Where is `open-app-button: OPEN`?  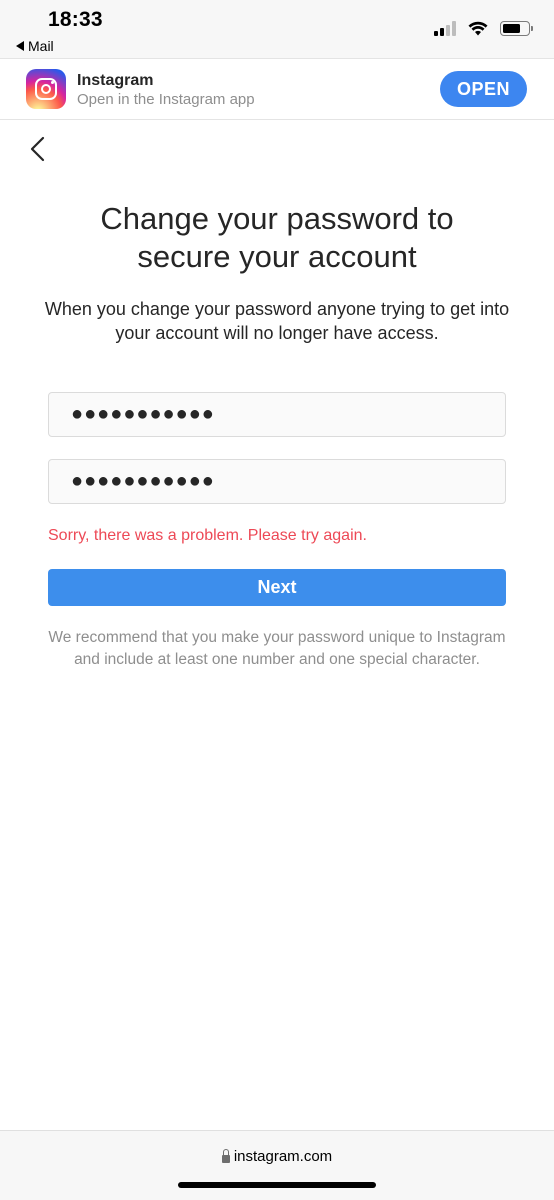
open-app-button: OPEN is located at coordinates (483, 89).